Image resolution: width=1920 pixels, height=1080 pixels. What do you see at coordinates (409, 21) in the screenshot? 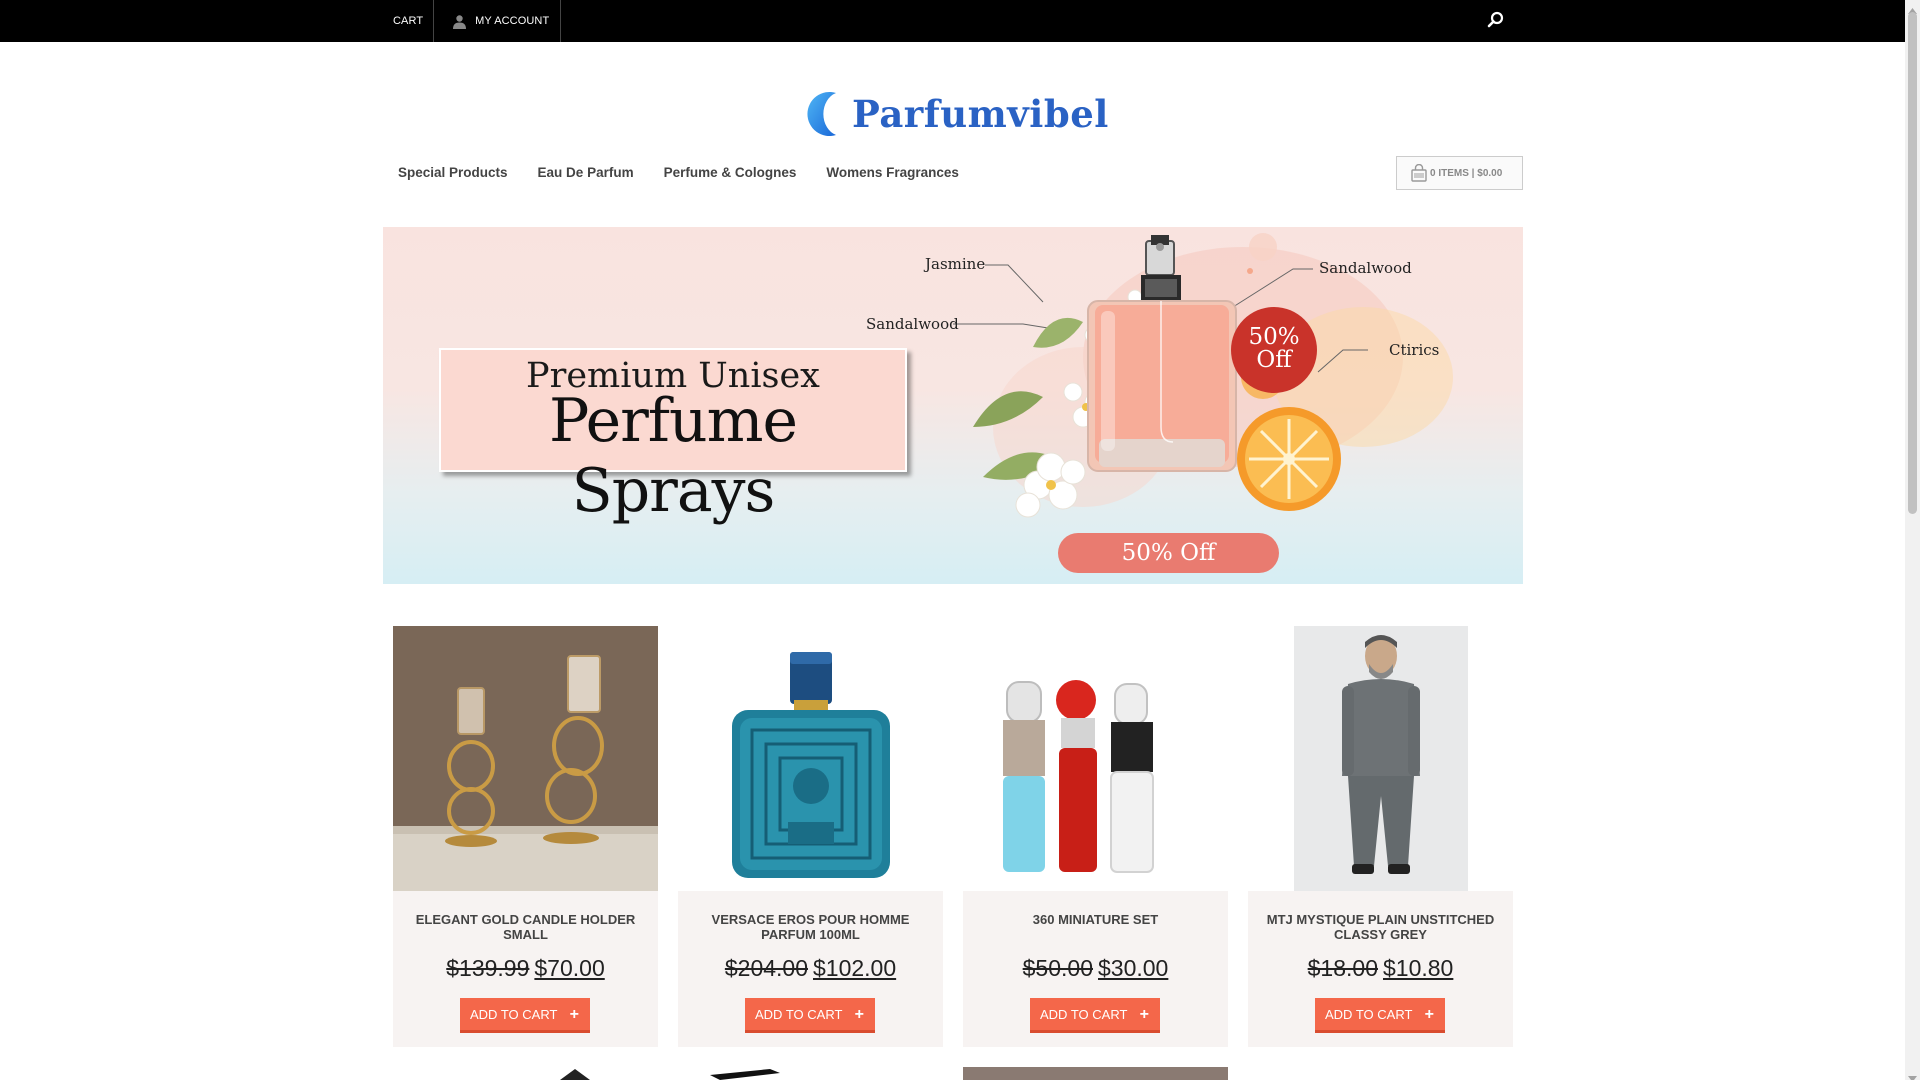
I see `cart-link: CART` at bounding box center [409, 21].